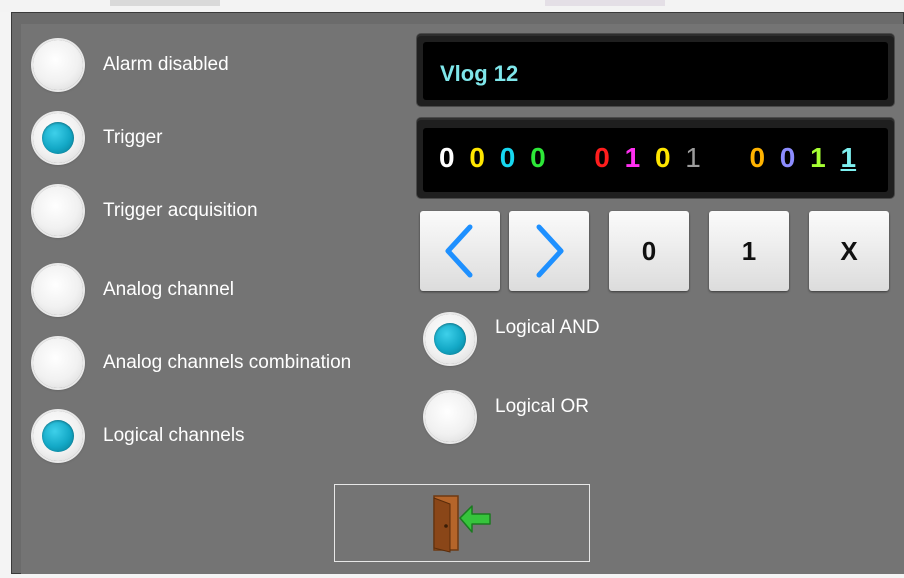 Image resolution: width=904 pixels, height=578 pixels. I want to click on bit-pattern-display: 0 0 0 0 0 1 0 1 0 0 1 1, so click(655, 160).